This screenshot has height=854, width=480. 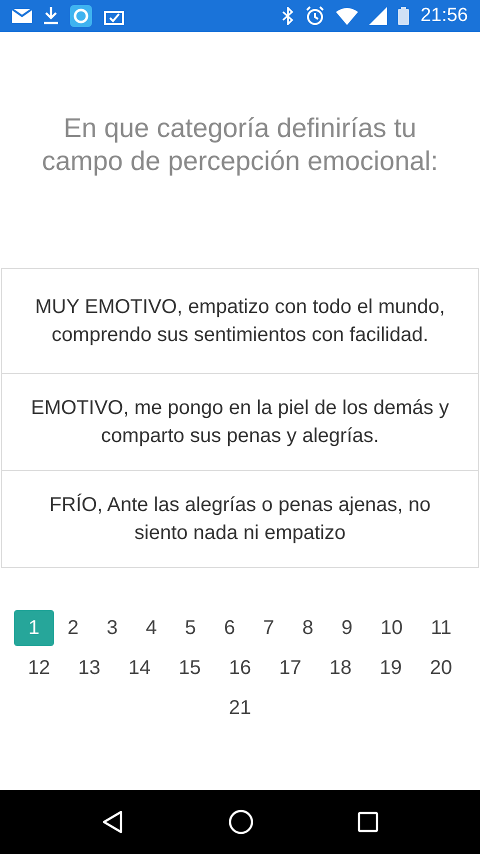 I want to click on answer-option: FRÍO, Ante las alegrías o penas ajenas, no siento nada ni empatizo, so click(x=240, y=519).